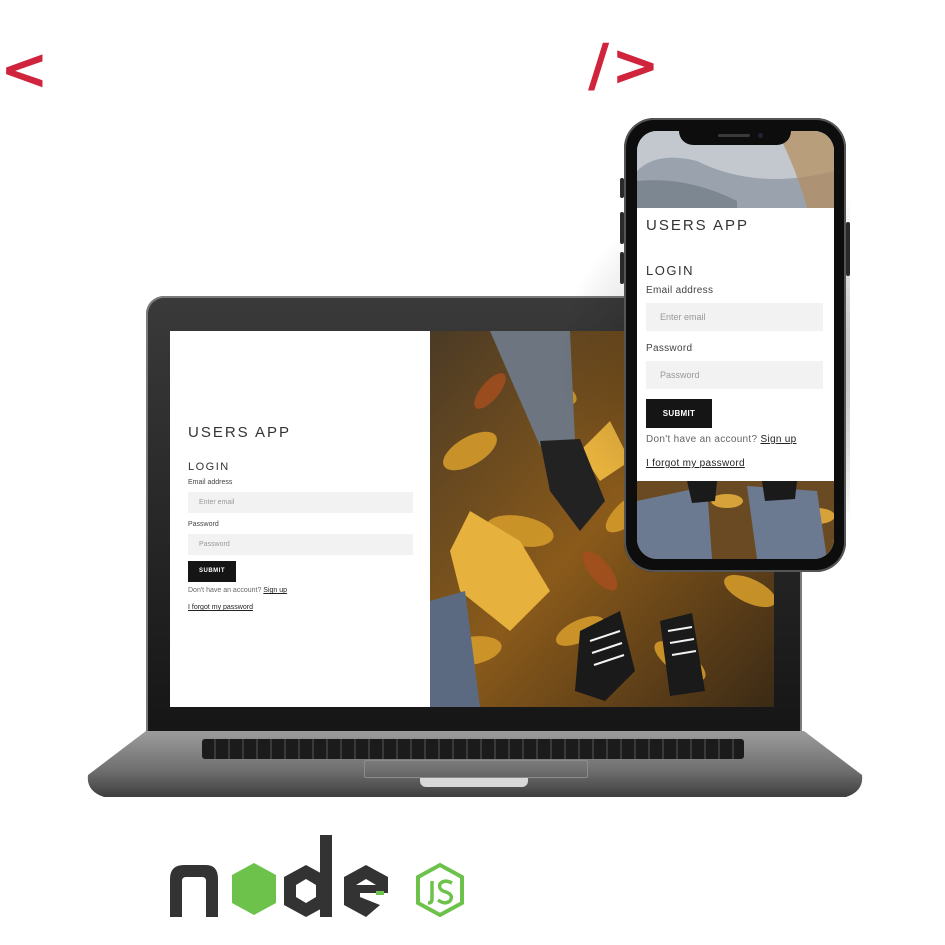 This screenshot has width=945, height=945. Describe the element at coordinates (225, 590) in the screenshot. I see `laptop-signup-prompt: Don't have an account?` at that location.